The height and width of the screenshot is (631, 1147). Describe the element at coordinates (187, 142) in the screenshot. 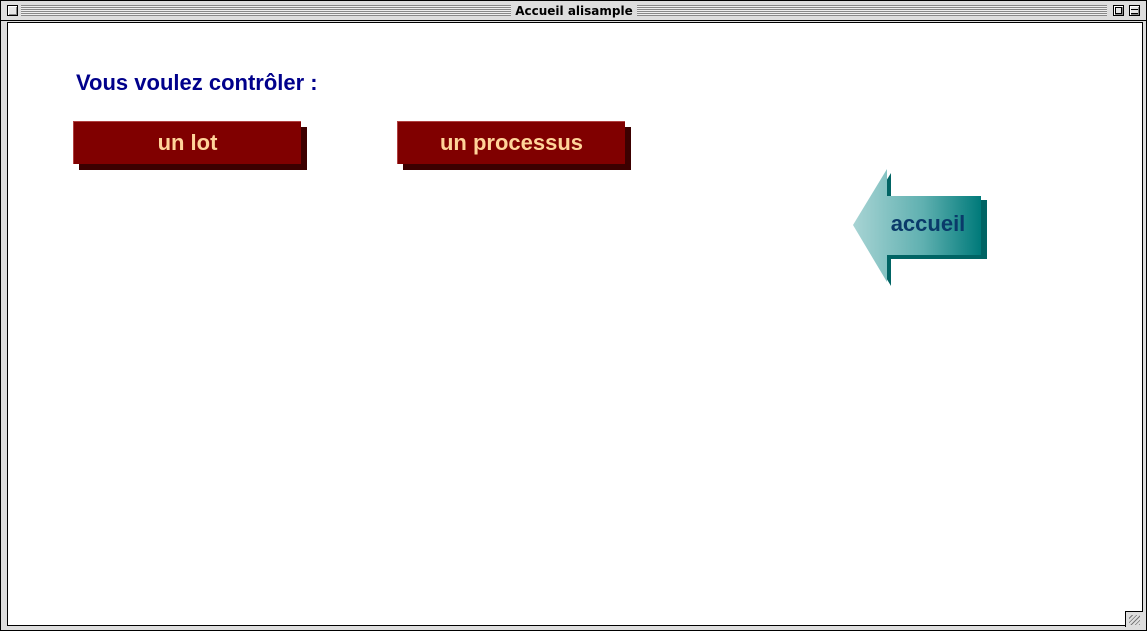

I see `lot-button-label: un lot` at that location.